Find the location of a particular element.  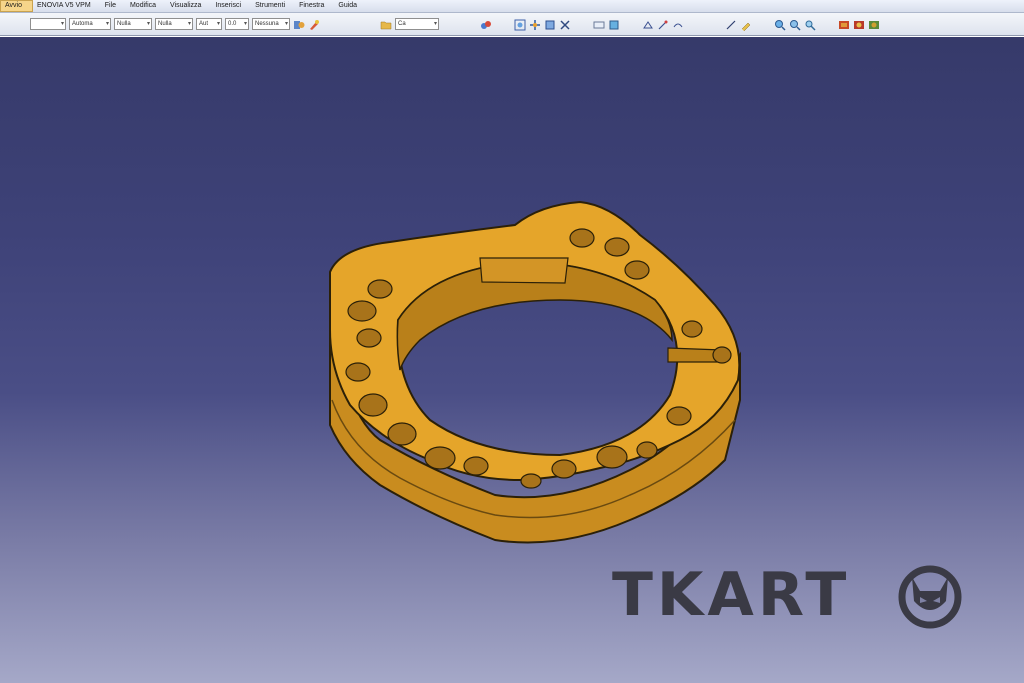

menu-avvio: Avvio is located at coordinates (16, 6).